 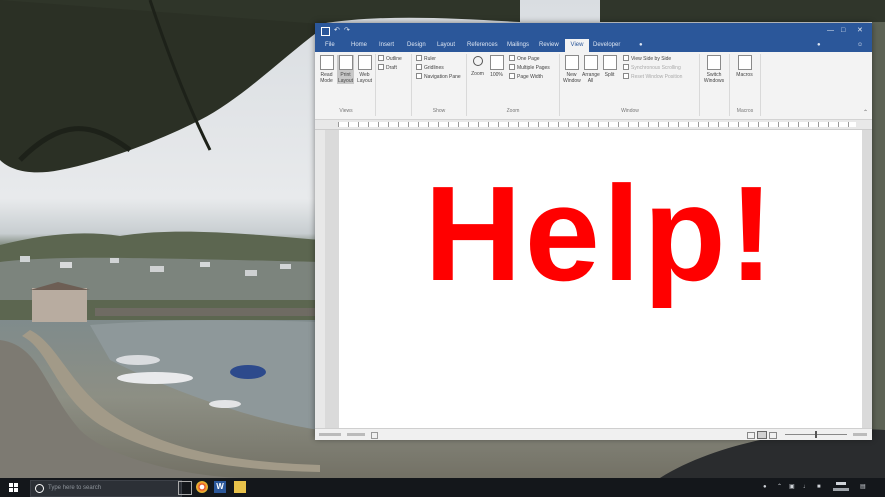 What do you see at coordinates (359, 45) in the screenshot?
I see `tab-home: Home` at bounding box center [359, 45].